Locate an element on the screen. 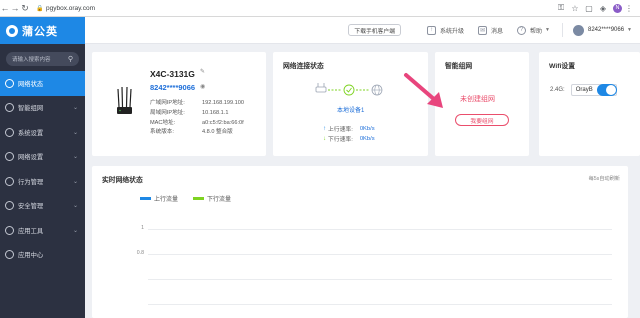 This screenshot has height=318, width=640. avatar is located at coordinates (578, 30).